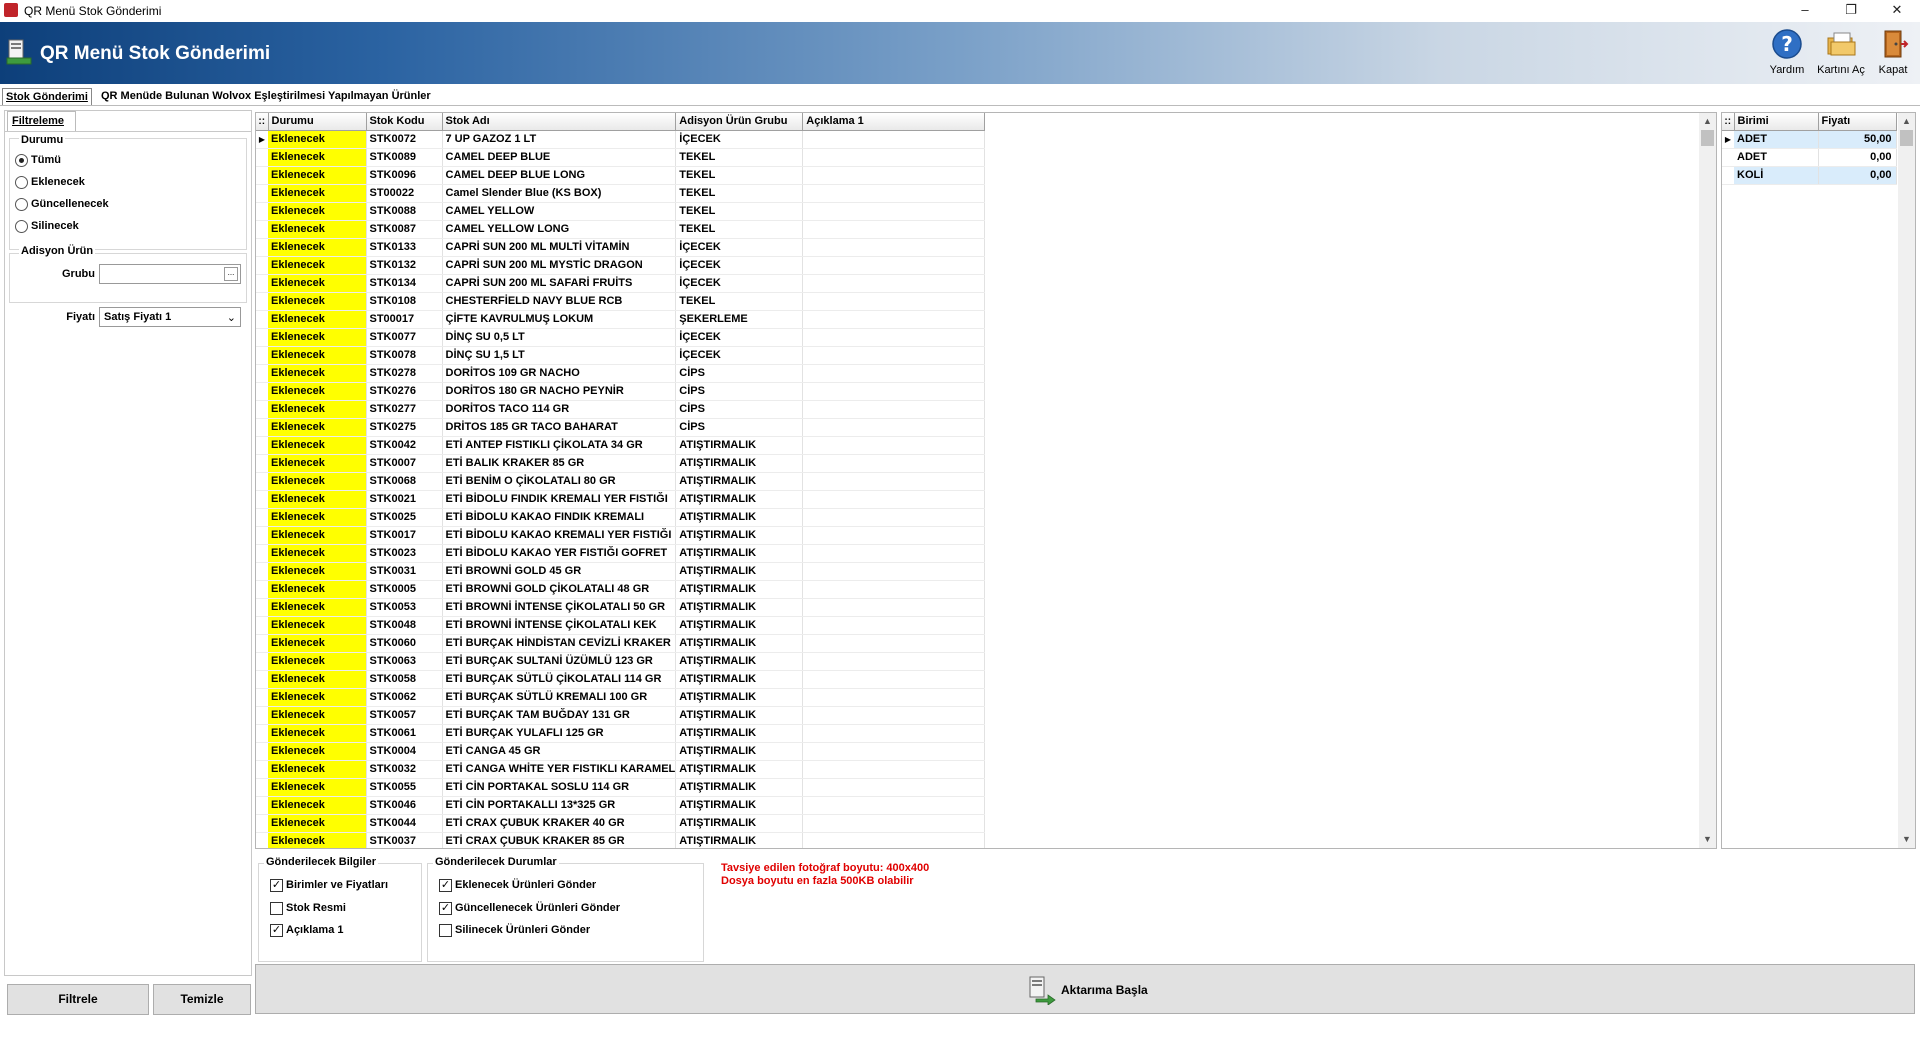 Image resolution: width=1920 pixels, height=1040 pixels. What do you see at coordinates (1809, 175) in the screenshot?
I see `table-row: KOLİ 0,00` at bounding box center [1809, 175].